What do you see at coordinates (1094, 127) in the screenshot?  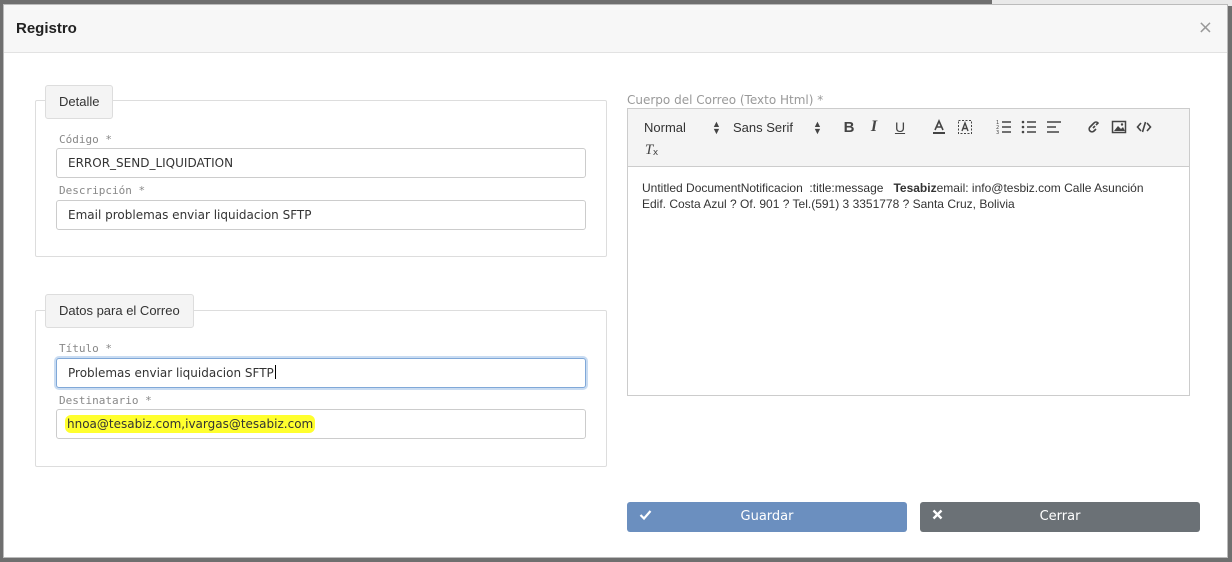 I see `link-icon` at bounding box center [1094, 127].